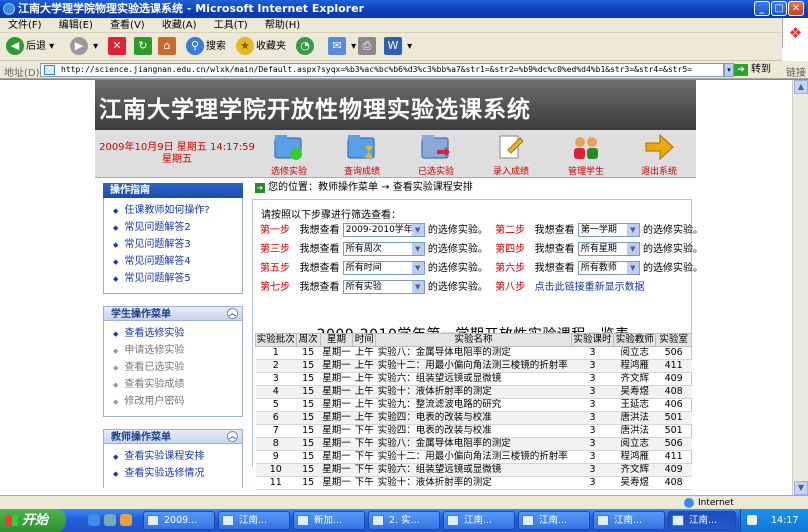  I want to click on guide-item-faq5: ◆ 常见问题解答5, so click(173, 278).